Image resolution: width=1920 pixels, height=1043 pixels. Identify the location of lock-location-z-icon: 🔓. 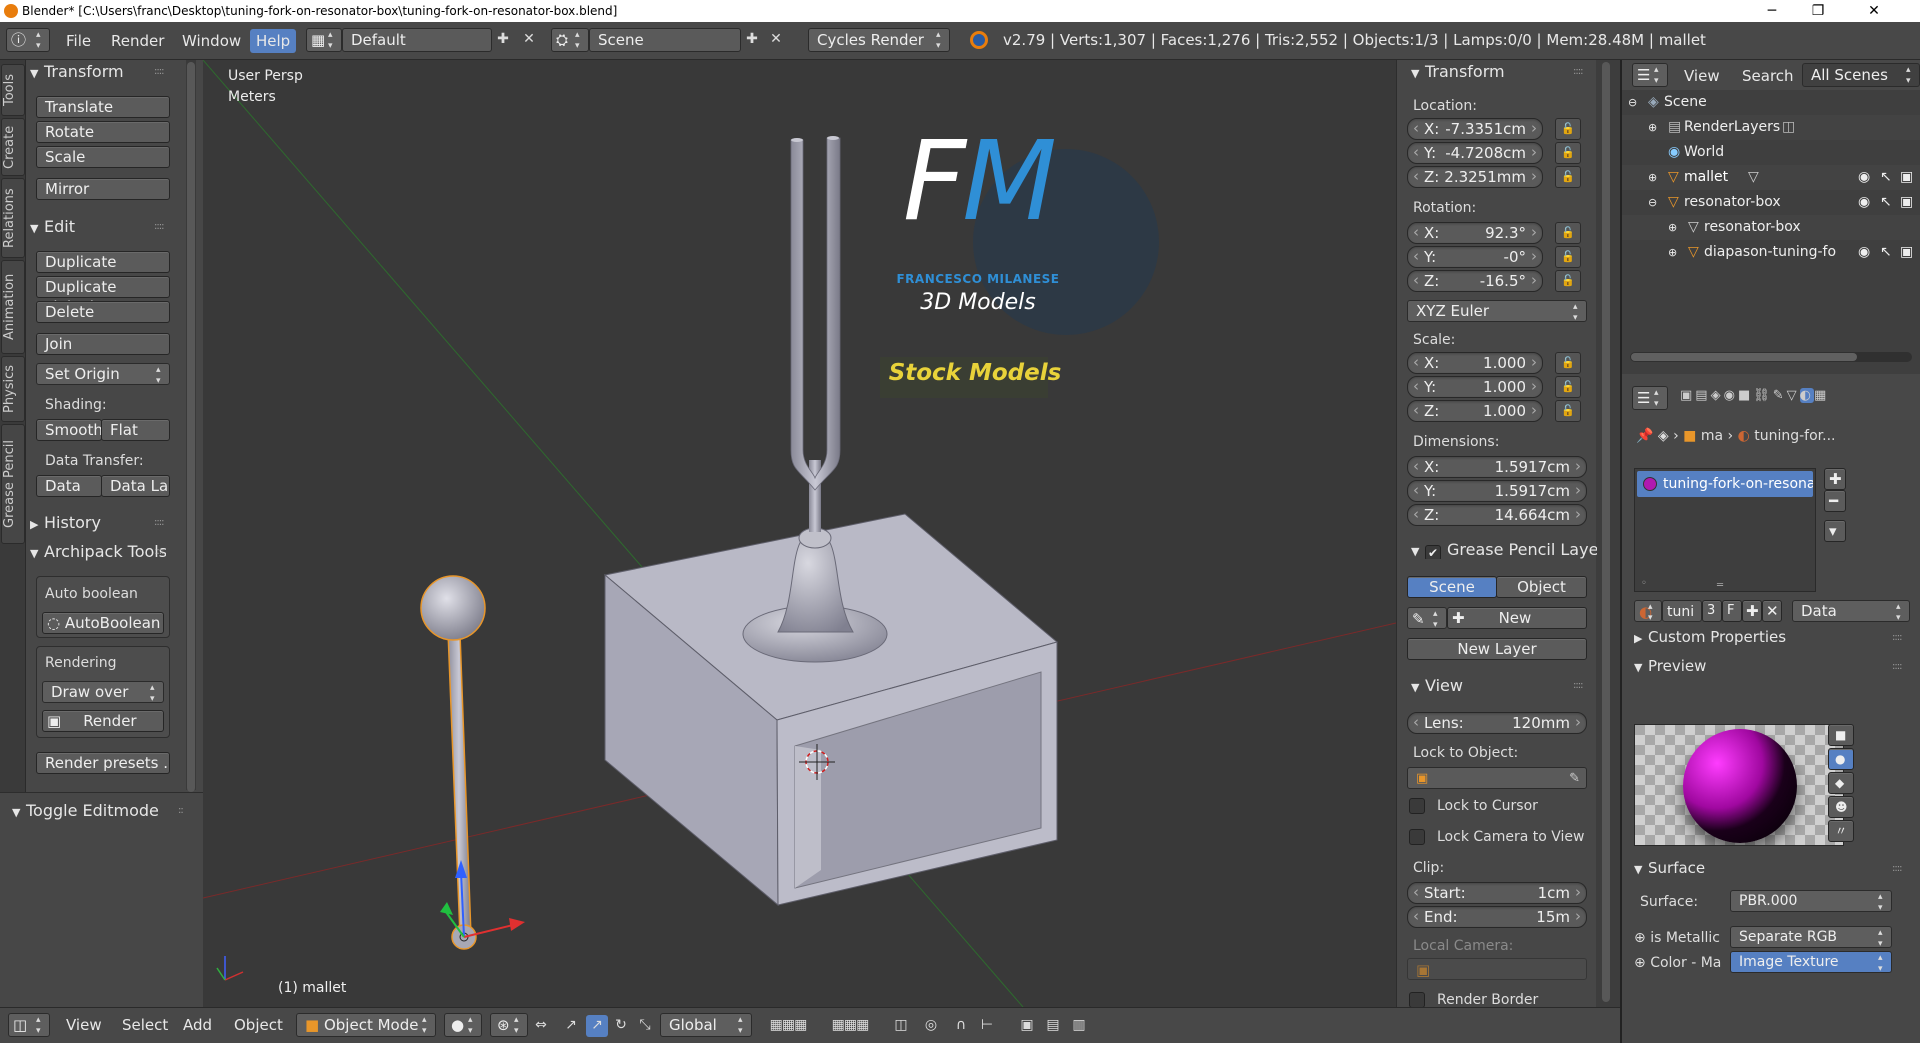
(1568, 177).